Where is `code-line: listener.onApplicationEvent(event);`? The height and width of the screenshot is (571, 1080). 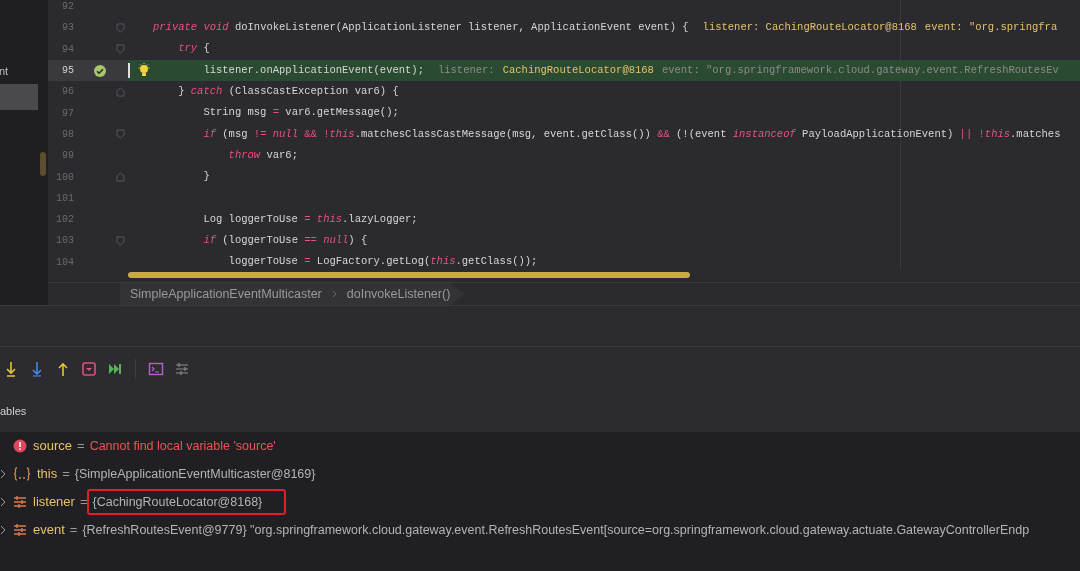 code-line: listener.onApplicationEvent(event); is located at coordinates (313, 70).